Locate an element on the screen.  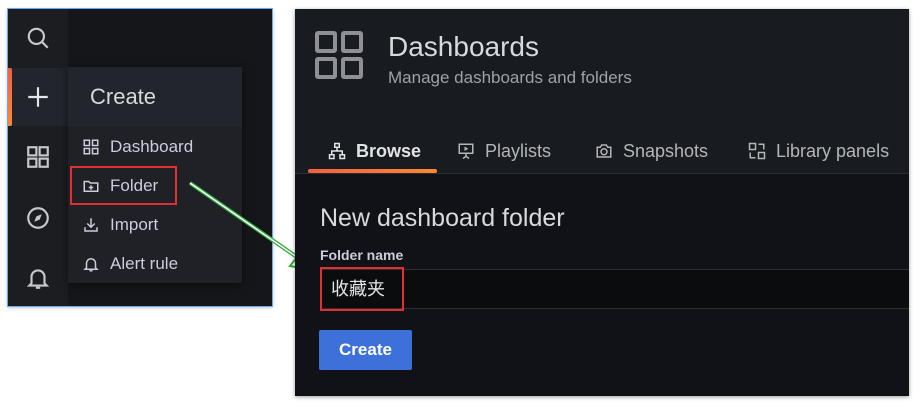
tab-browse: Browse is located at coordinates (374, 151).